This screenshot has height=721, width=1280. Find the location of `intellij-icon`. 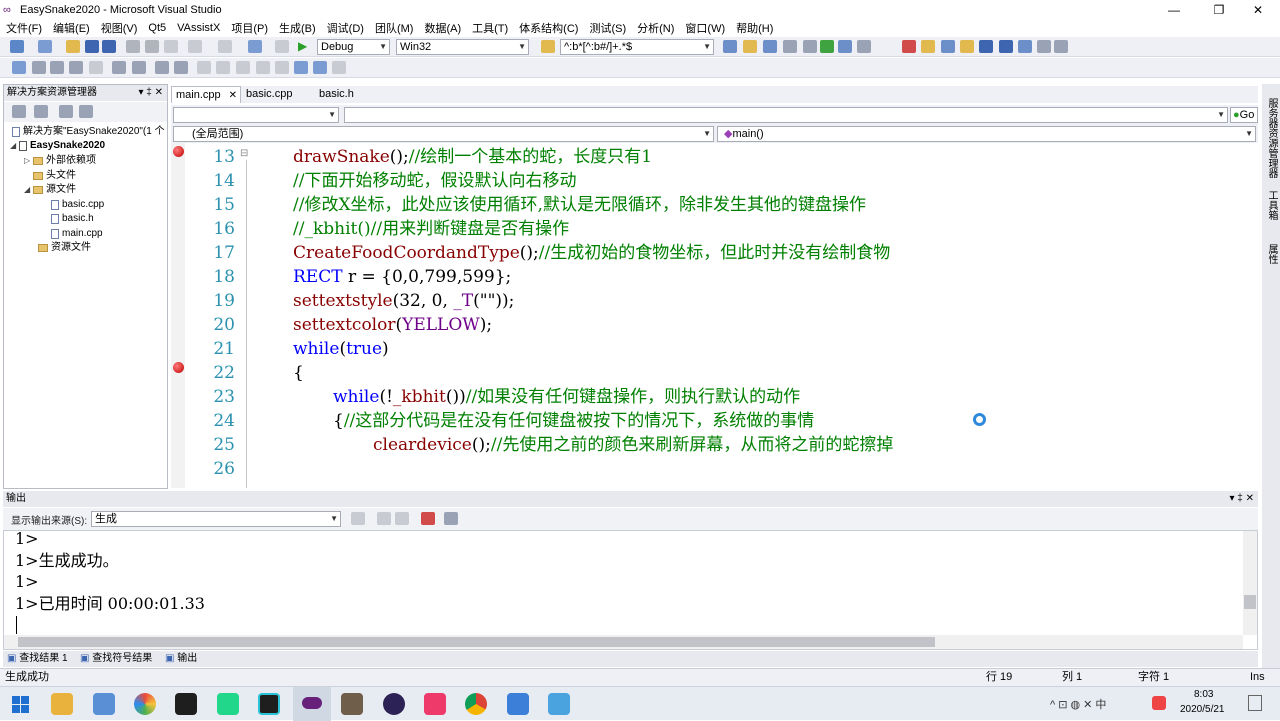

intellij-icon is located at coordinates (435, 704).